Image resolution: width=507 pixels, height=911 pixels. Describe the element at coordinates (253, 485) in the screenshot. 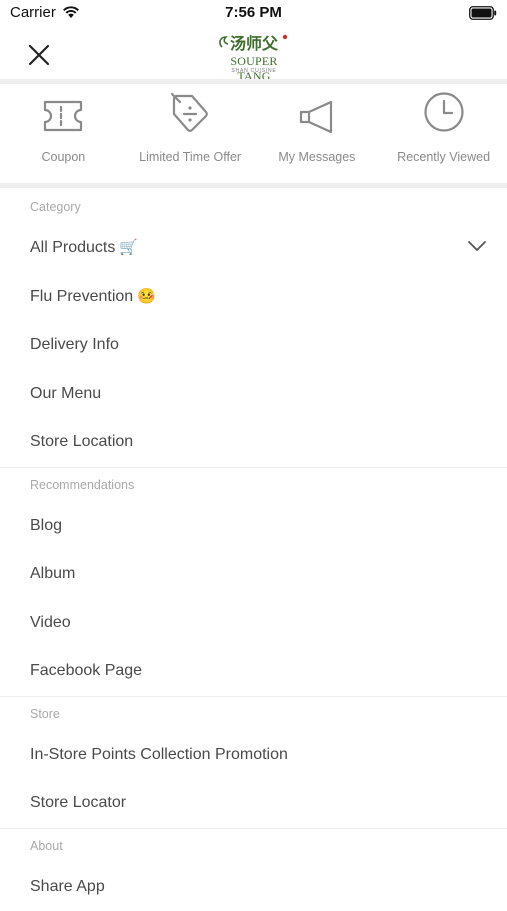

I see `section-label-recommendations: Recommendations` at that location.